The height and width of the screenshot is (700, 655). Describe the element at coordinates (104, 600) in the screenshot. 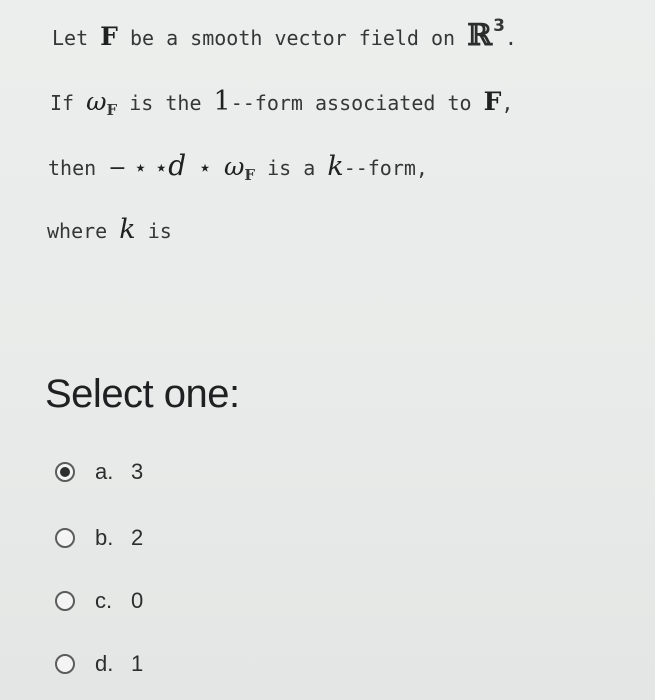

I see `option-c-letter: c.` at that location.